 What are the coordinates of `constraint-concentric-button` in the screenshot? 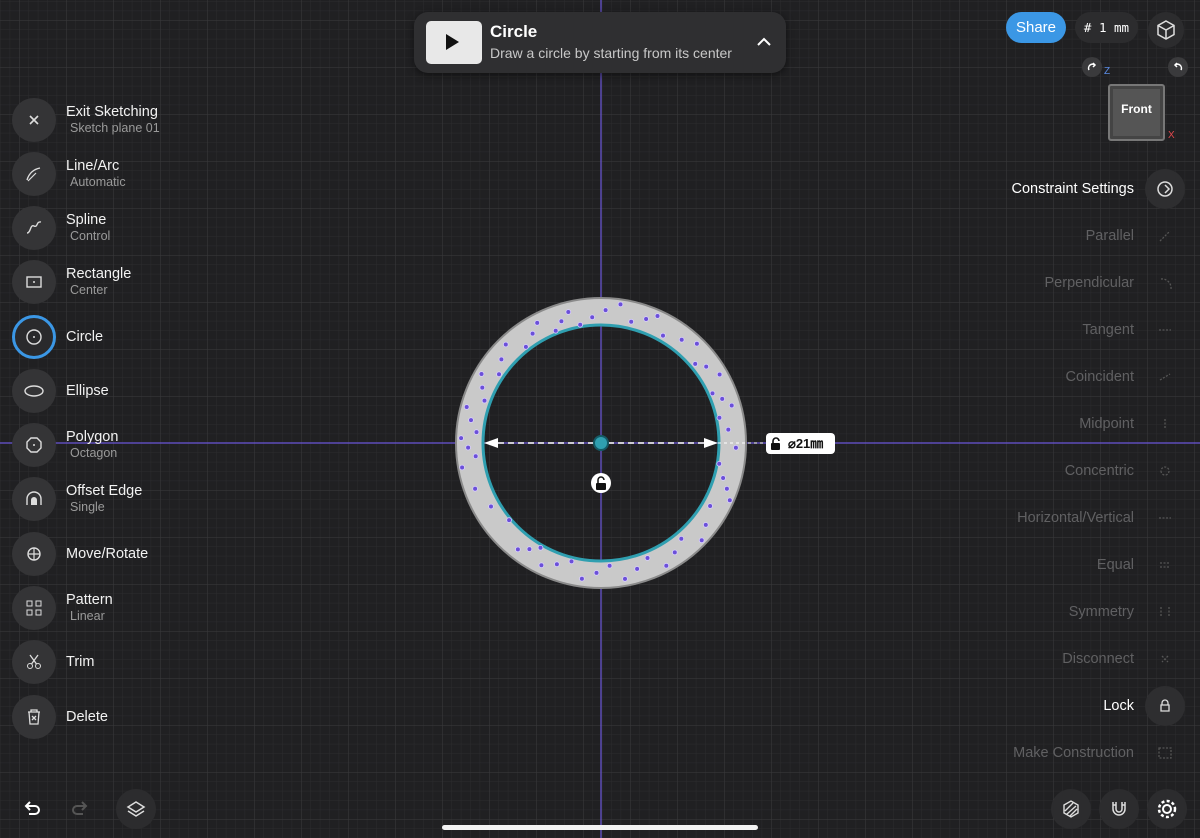 It's located at (1165, 471).